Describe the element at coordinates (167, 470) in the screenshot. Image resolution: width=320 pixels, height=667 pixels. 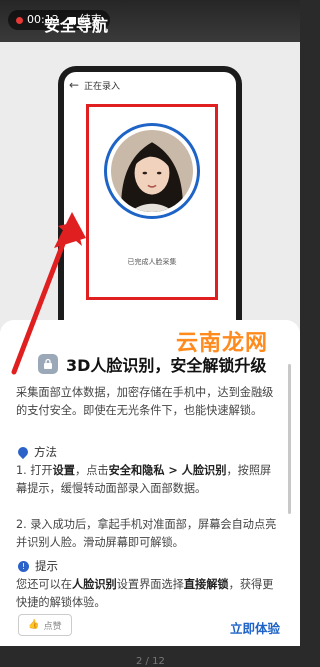
I see `step1-path: 安全和隐私 > 人脸识别` at that location.